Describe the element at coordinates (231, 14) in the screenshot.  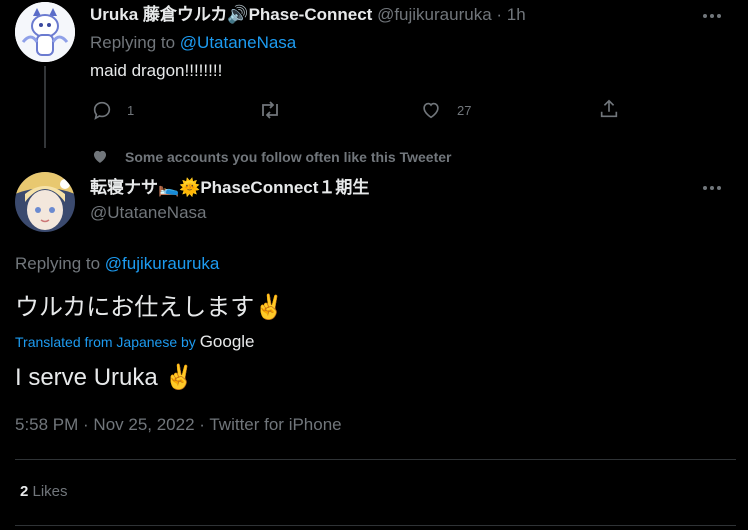
I see `parent-author-name: Uruka 藤倉ウルカ🔊Phase-Connect` at that location.